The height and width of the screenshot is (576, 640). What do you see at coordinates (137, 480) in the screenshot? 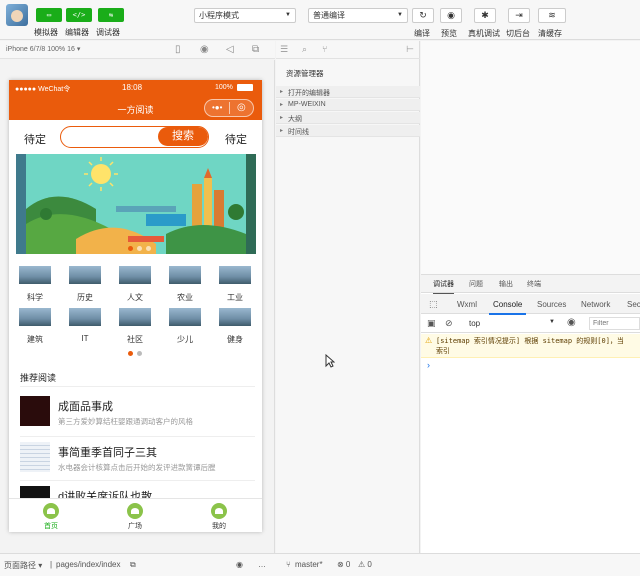
I see `divider` at bounding box center [137, 480].